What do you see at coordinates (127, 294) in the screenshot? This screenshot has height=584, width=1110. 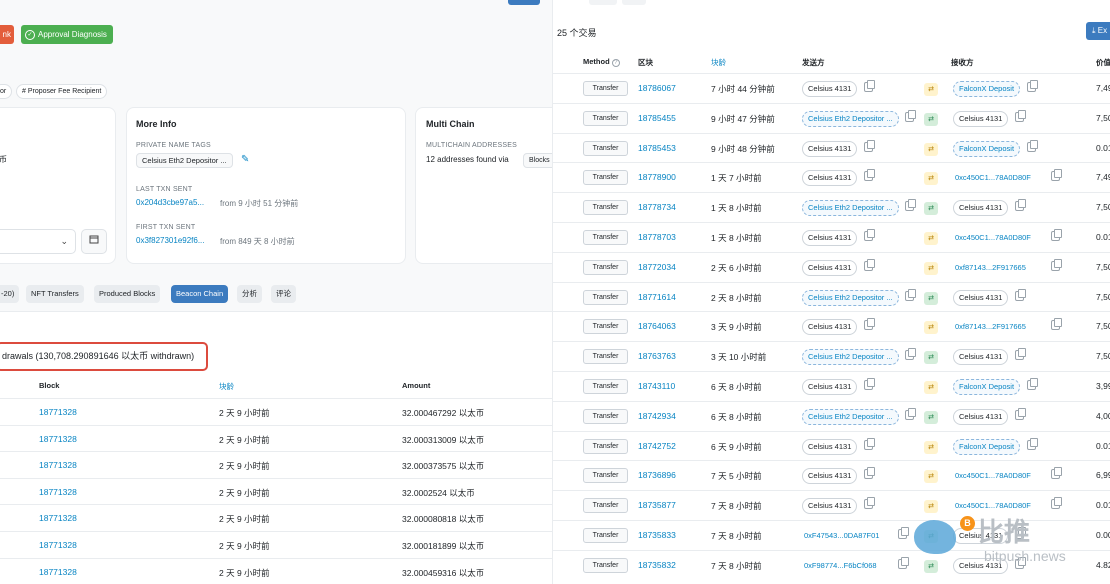 I see `tab-produced-blocks: Produced Blocks` at bounding box center [127, 294].